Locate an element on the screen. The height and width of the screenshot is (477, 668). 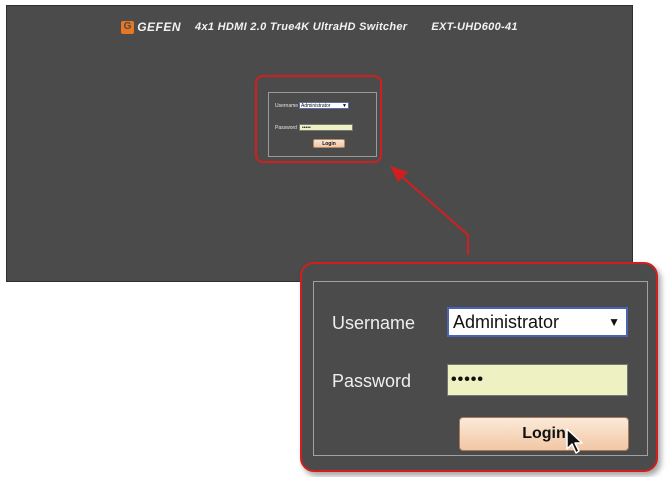
gefen-logo-icon: G is located at coordinates (128, 27).